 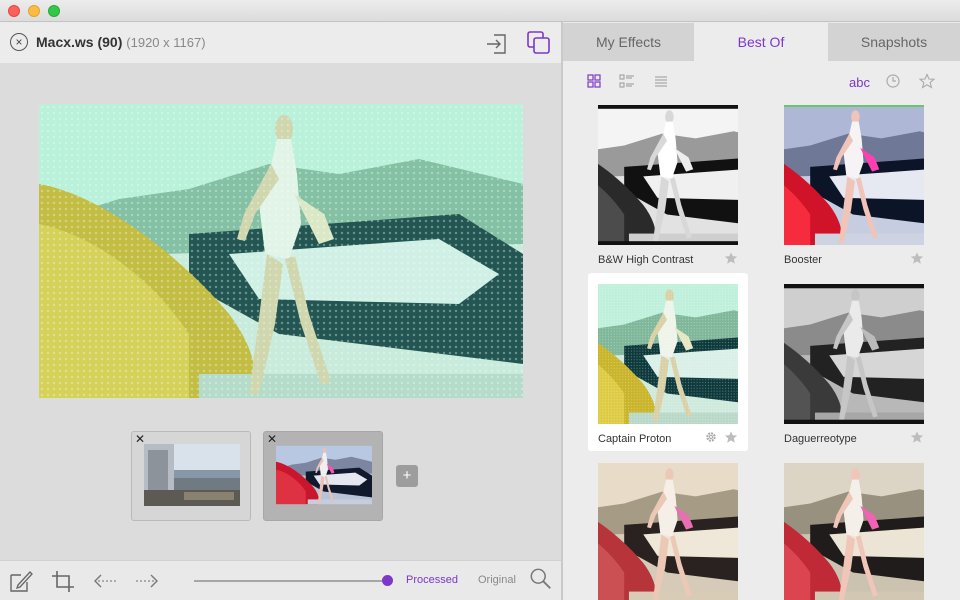 What do you see at coordinates (646, 260) in the screenshot?
I see `effect-name: B&W High Contrast` at bounding box center [646, 260].